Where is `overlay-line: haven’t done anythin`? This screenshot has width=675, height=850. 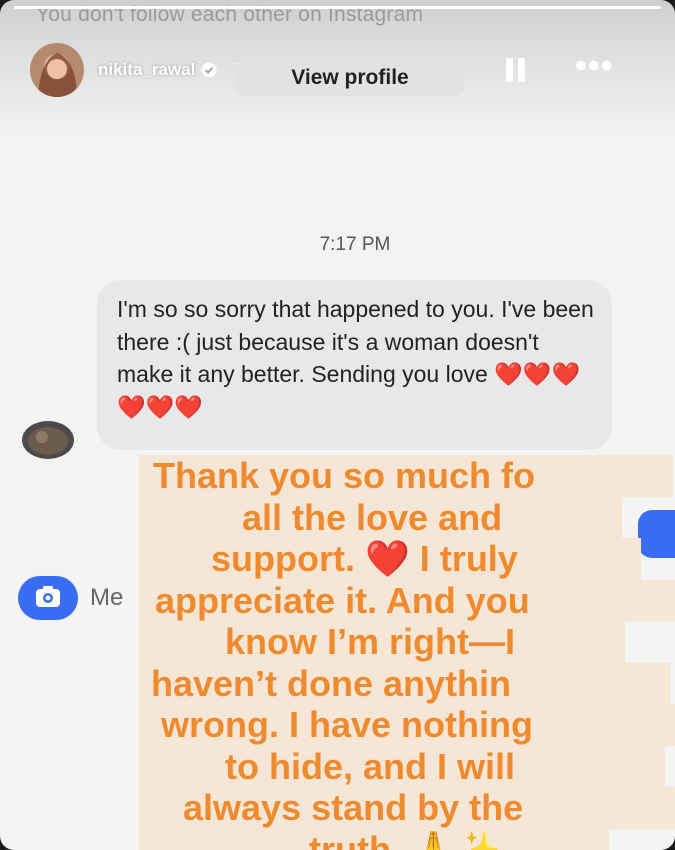 overlay-line: haven’t done anythin is located at coordinates (405, 683).